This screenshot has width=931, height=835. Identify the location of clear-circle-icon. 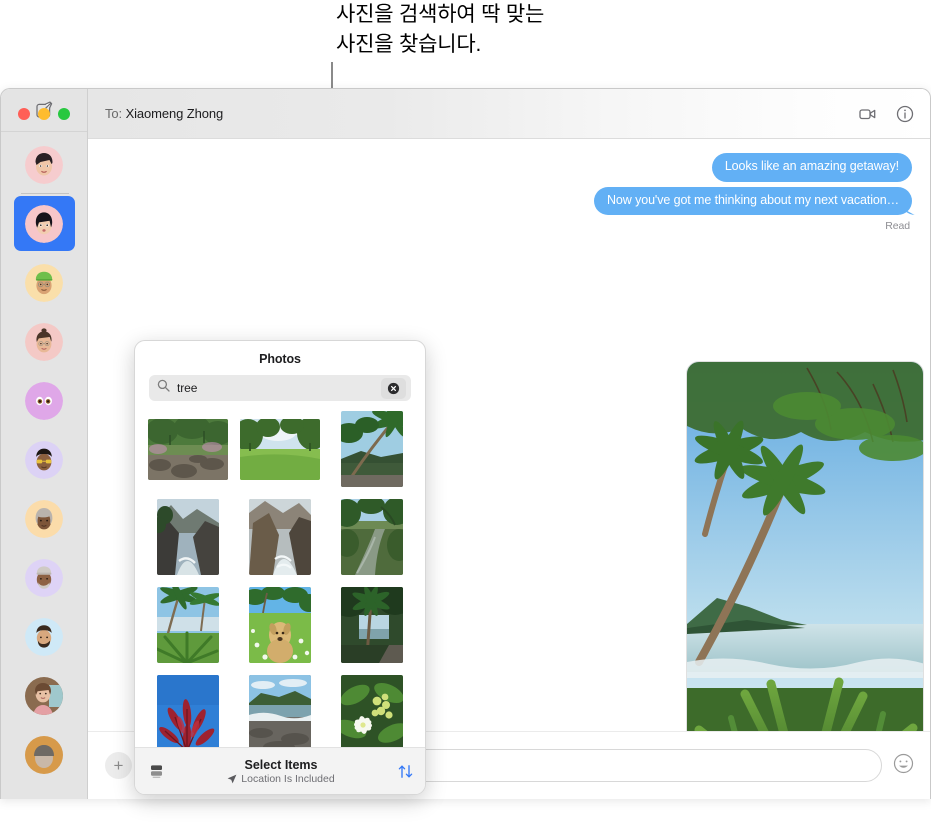
(393, 388).